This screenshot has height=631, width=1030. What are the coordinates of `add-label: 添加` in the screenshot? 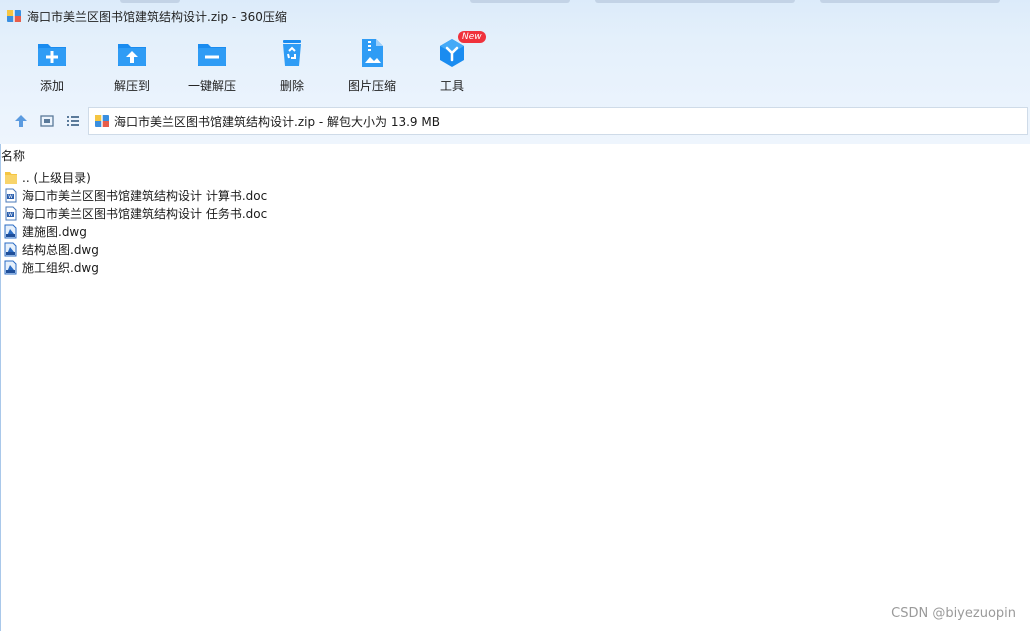 It's located at (51, 86).